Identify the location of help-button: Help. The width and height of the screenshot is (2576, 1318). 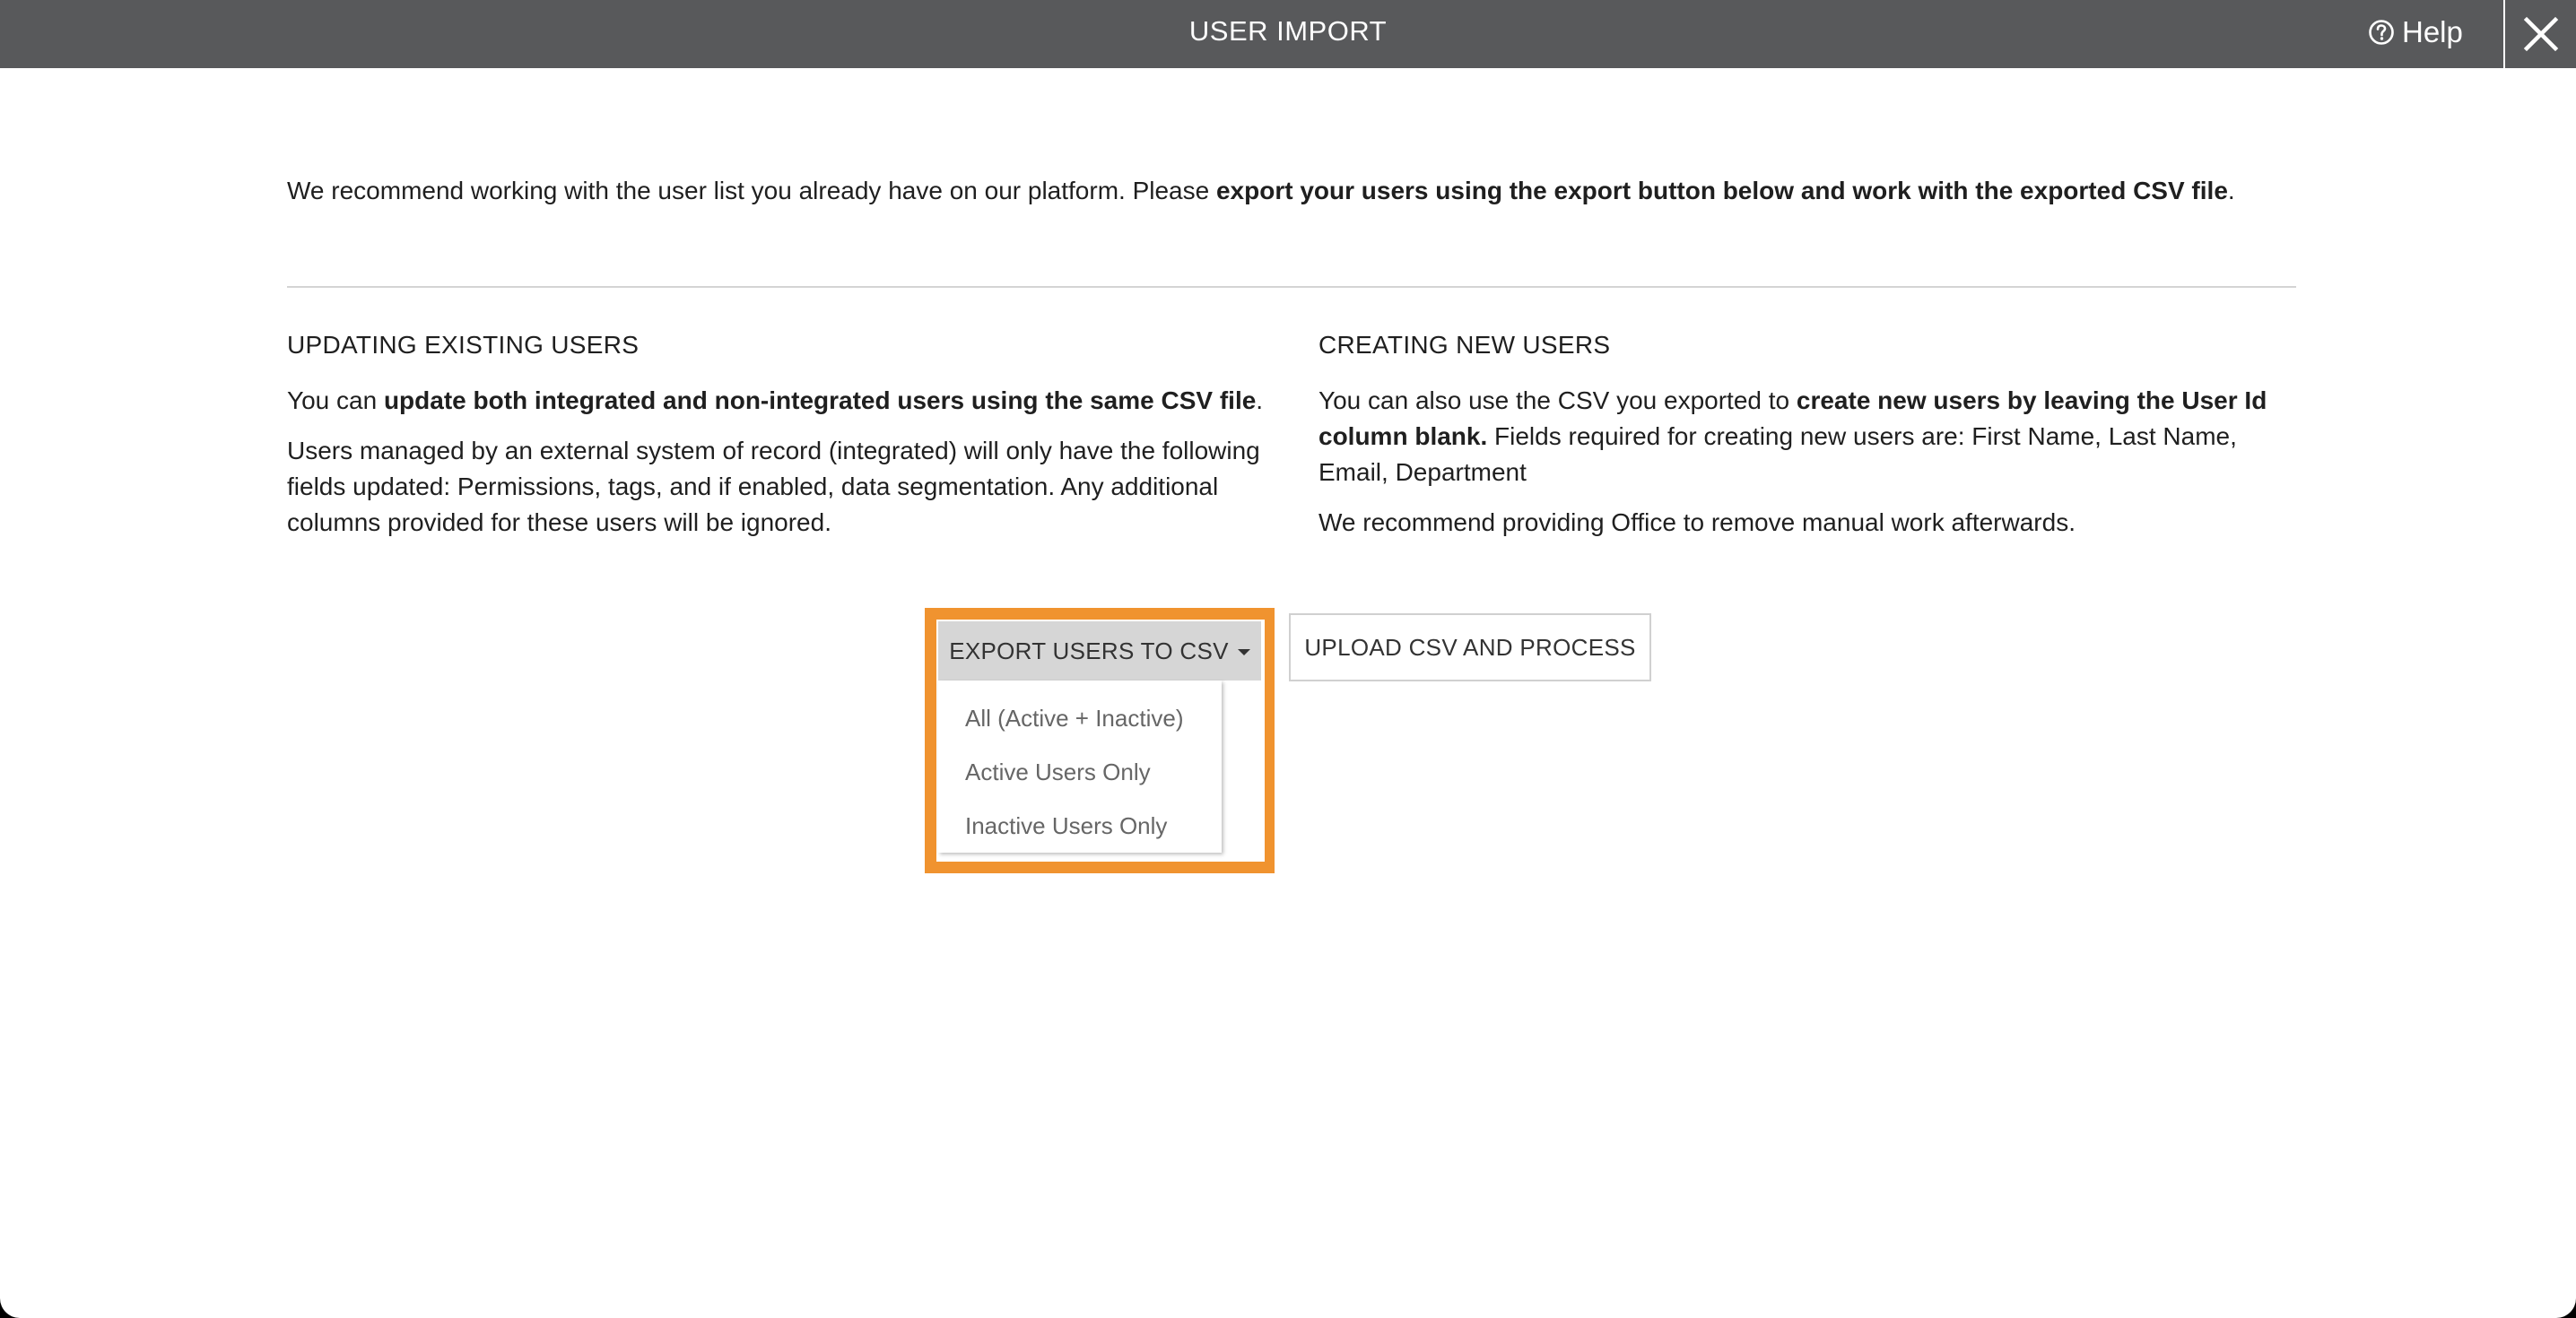
(2415, 33).